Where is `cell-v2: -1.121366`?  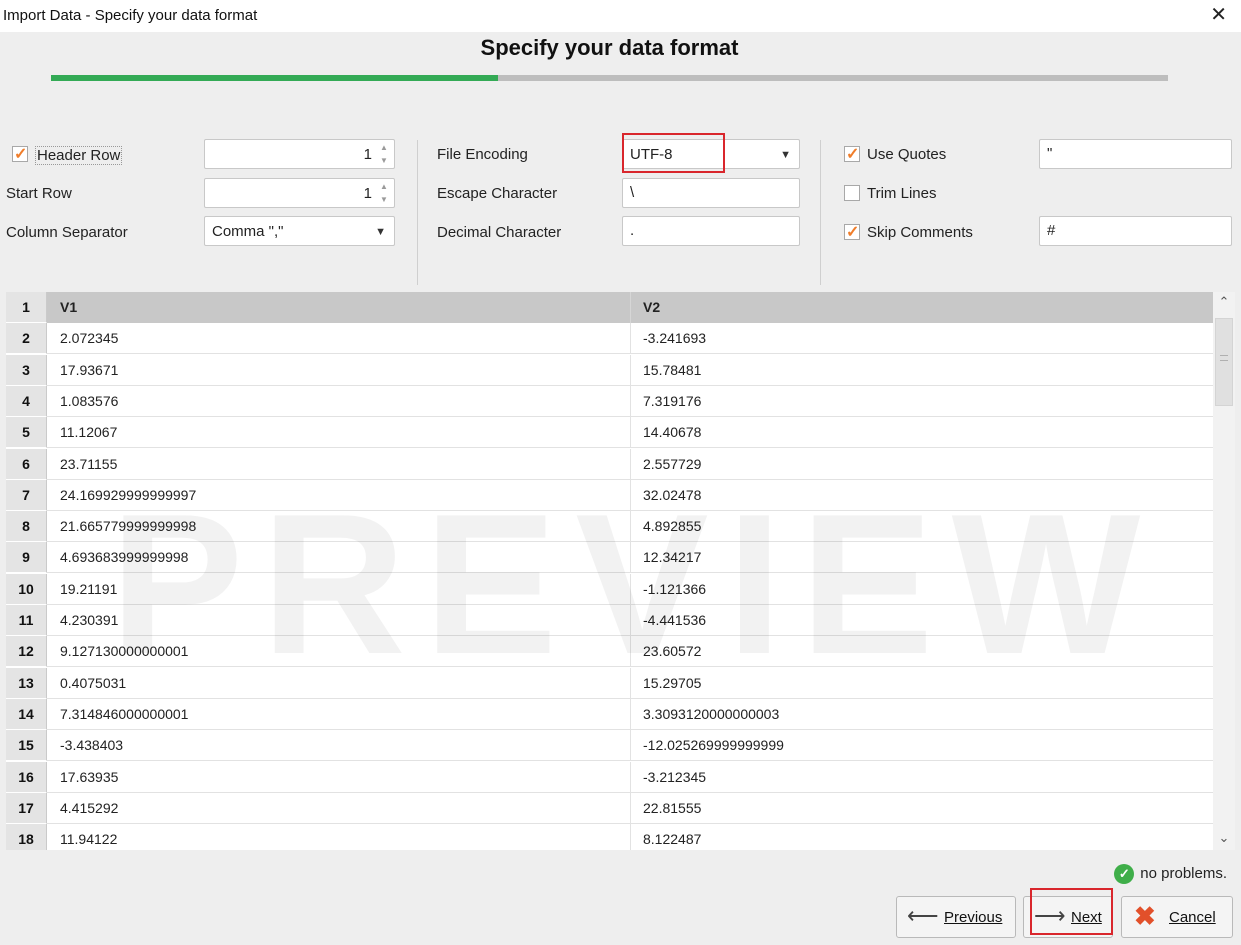 cell-v2: -1.121366 is located at coordinates (675, 588).